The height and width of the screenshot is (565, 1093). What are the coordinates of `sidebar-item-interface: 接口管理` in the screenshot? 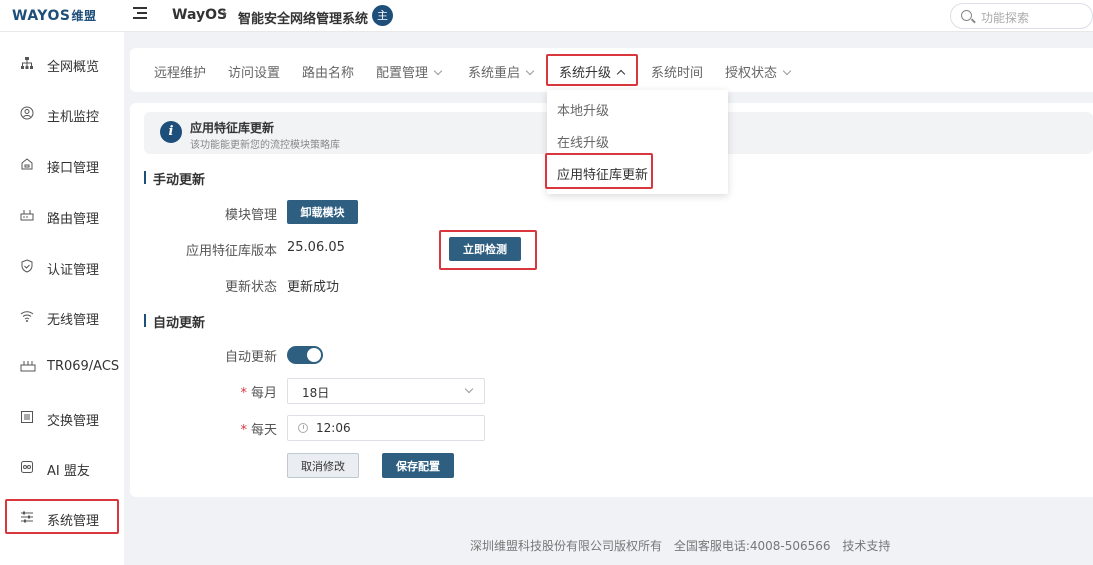 It's located at (62, 165).